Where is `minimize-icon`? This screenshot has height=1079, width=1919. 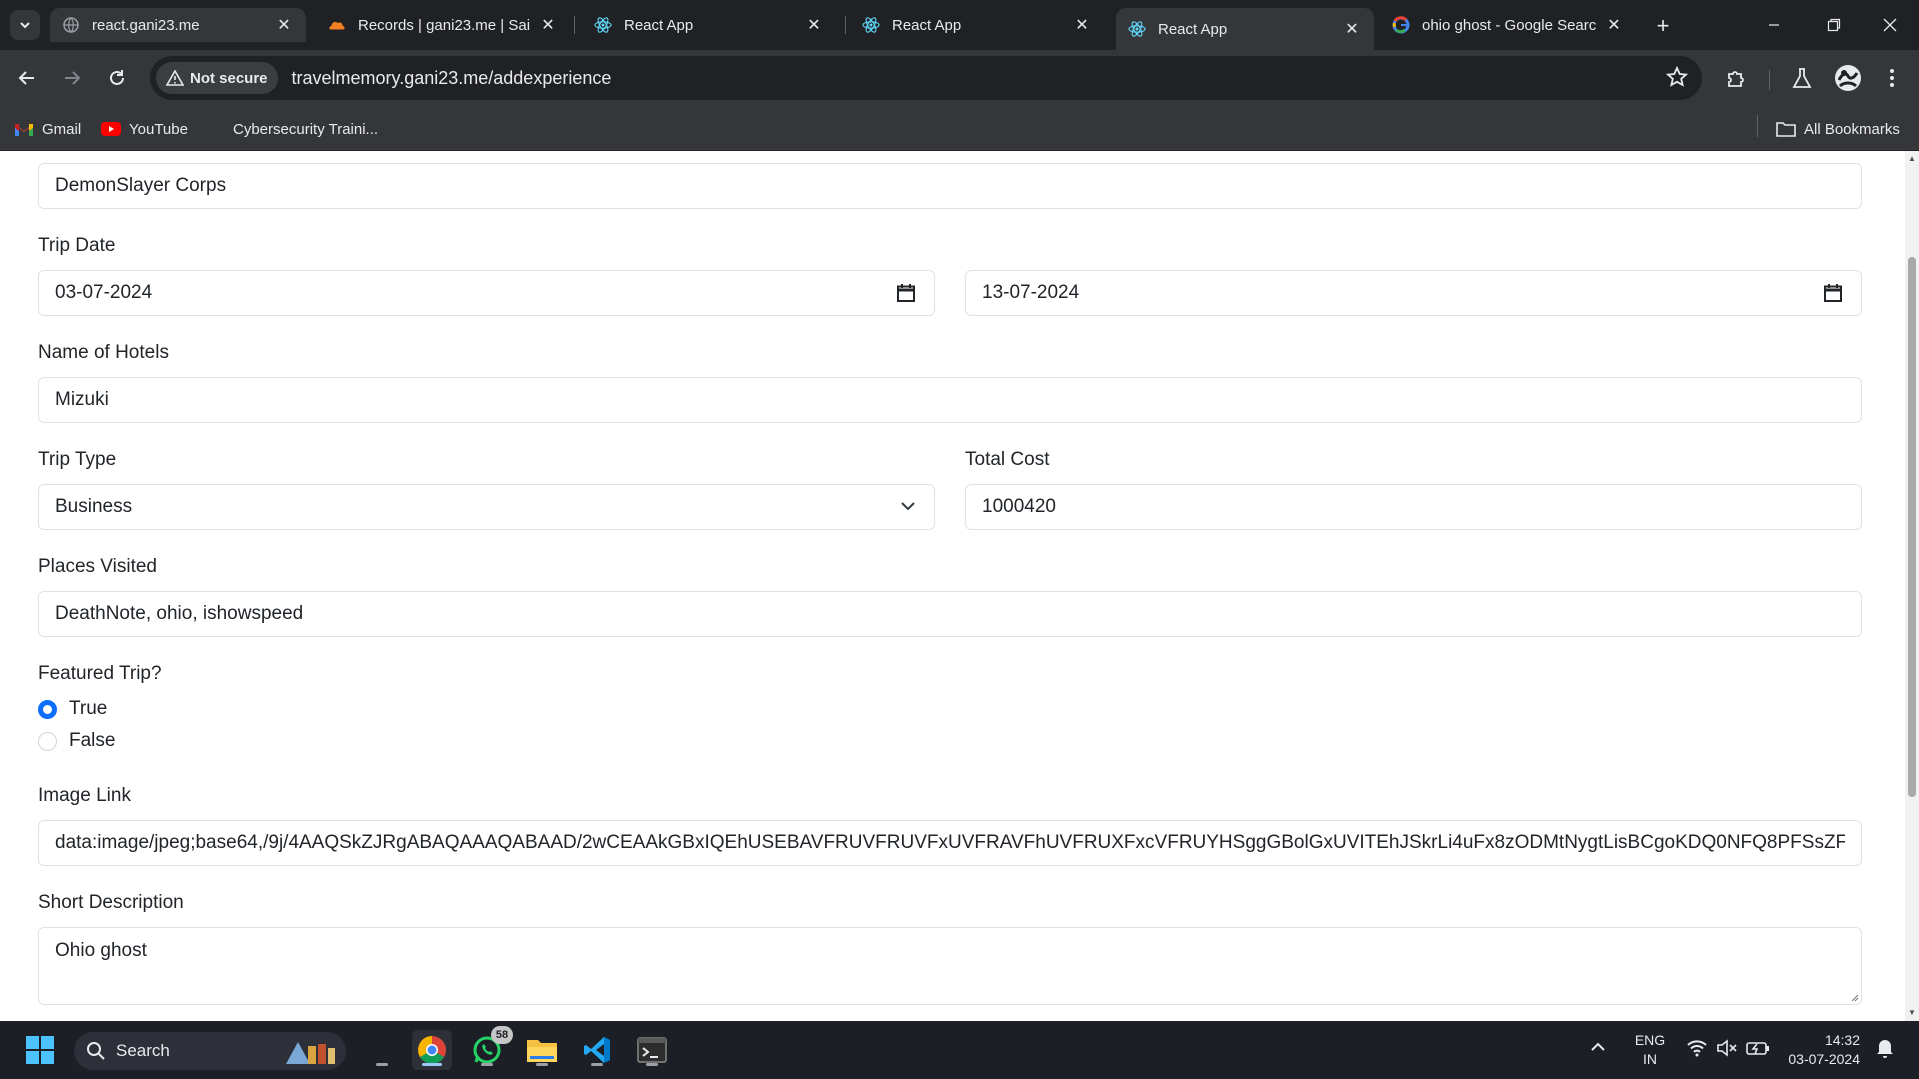 minimize-icon is located at coordinates (1774, 25).